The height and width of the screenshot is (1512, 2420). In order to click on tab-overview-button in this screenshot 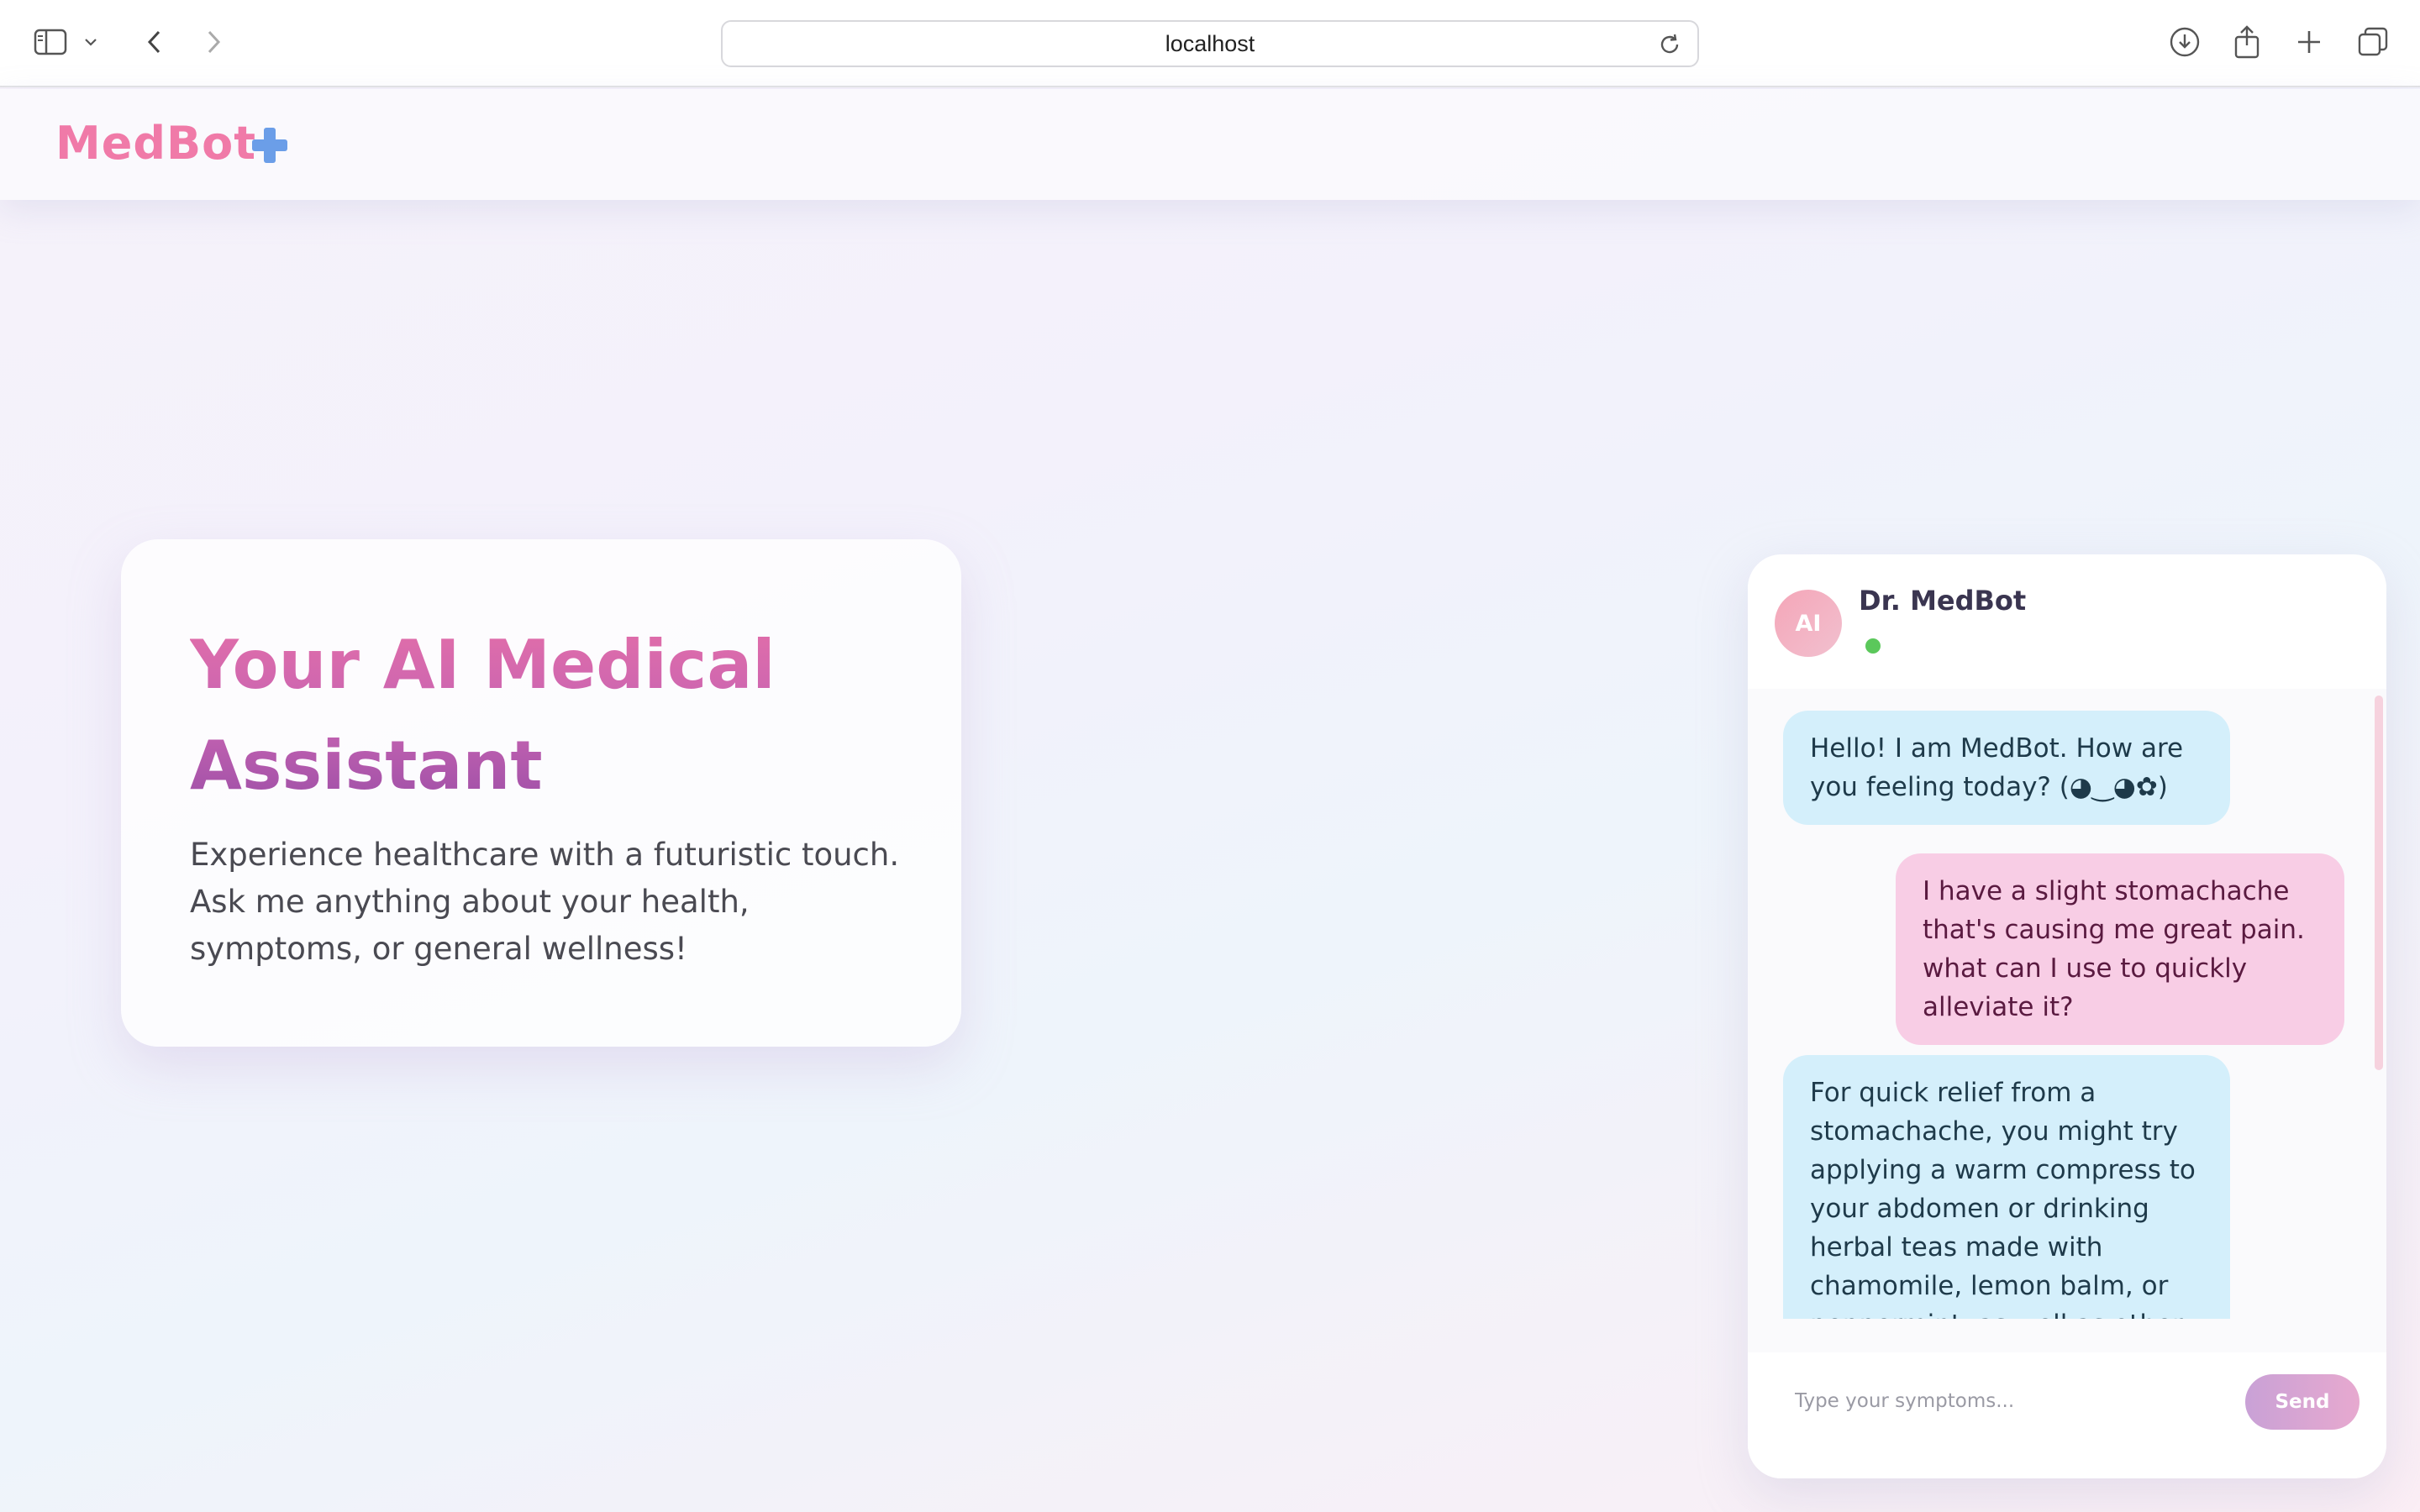, I will do `click(2373, 42)`.